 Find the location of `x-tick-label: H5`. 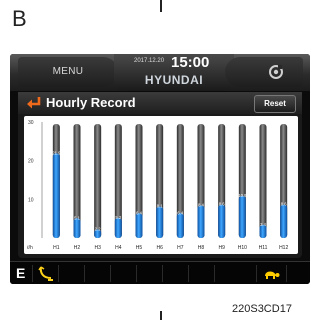

x-tick-label: H5 is located at coordinates (139, 248).